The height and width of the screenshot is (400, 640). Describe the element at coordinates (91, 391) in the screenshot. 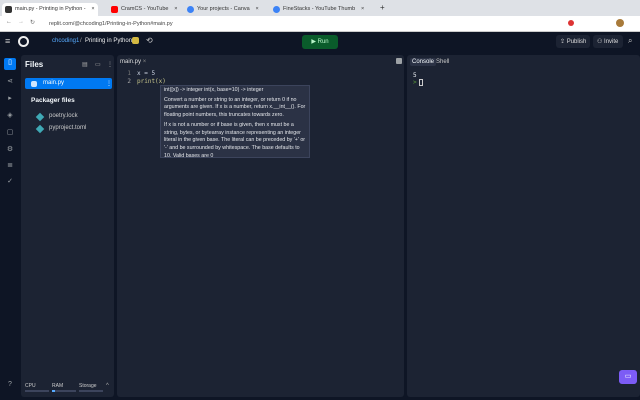

I see `storage-bar` at that location.